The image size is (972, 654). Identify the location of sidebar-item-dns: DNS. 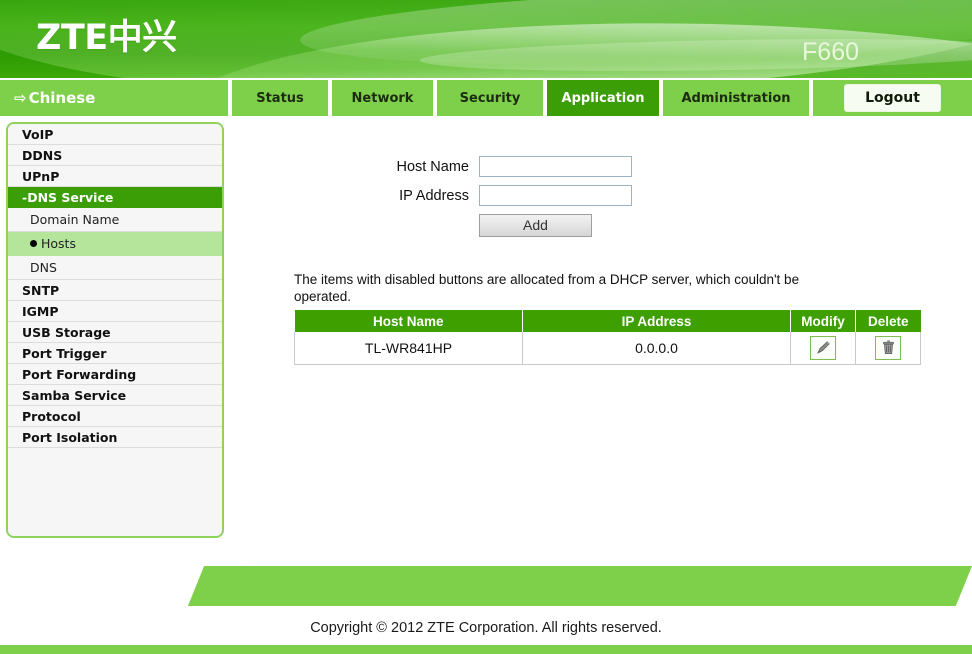
(115, 268).